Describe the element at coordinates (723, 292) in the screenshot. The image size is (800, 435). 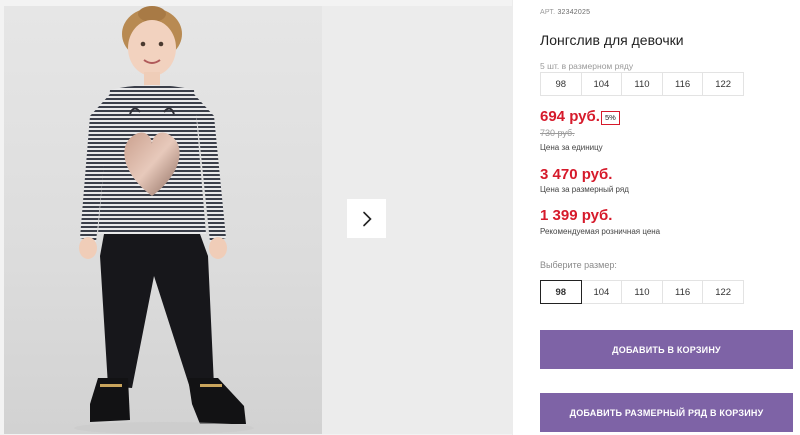
I see `size-option-122: 122` at that location.